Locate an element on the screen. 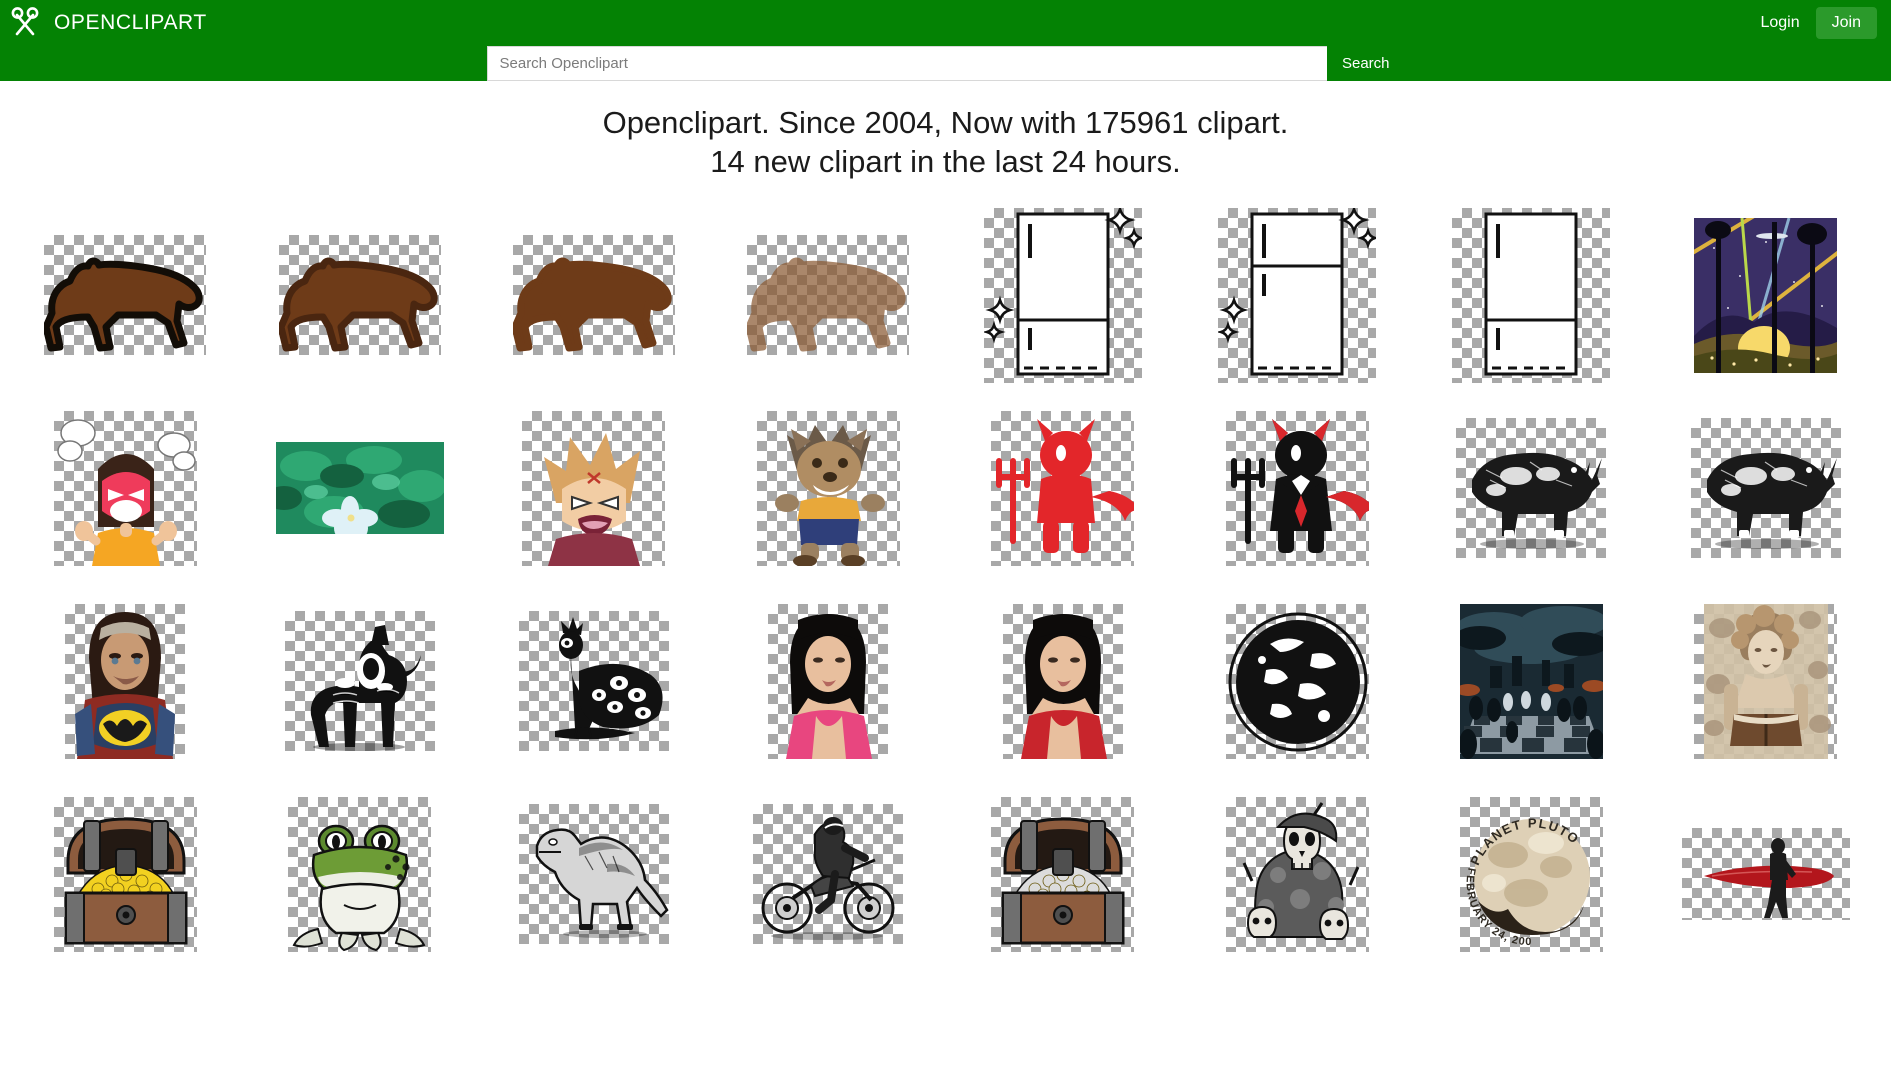  join-button: Join is located at coordinates (1846, 23).